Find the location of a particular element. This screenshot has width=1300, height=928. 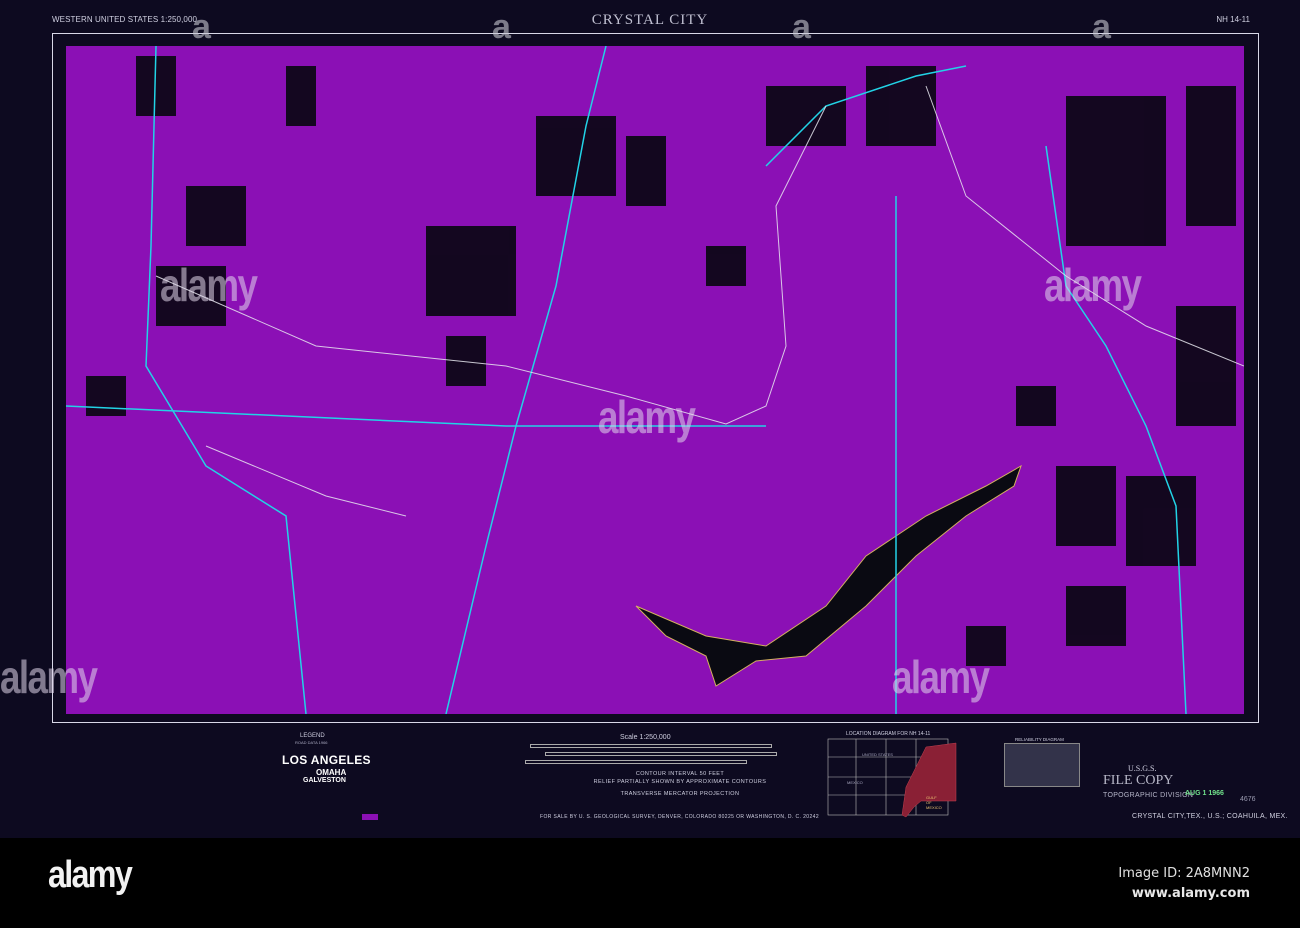

legend-swatch-water is located at coordinates (370, 817).